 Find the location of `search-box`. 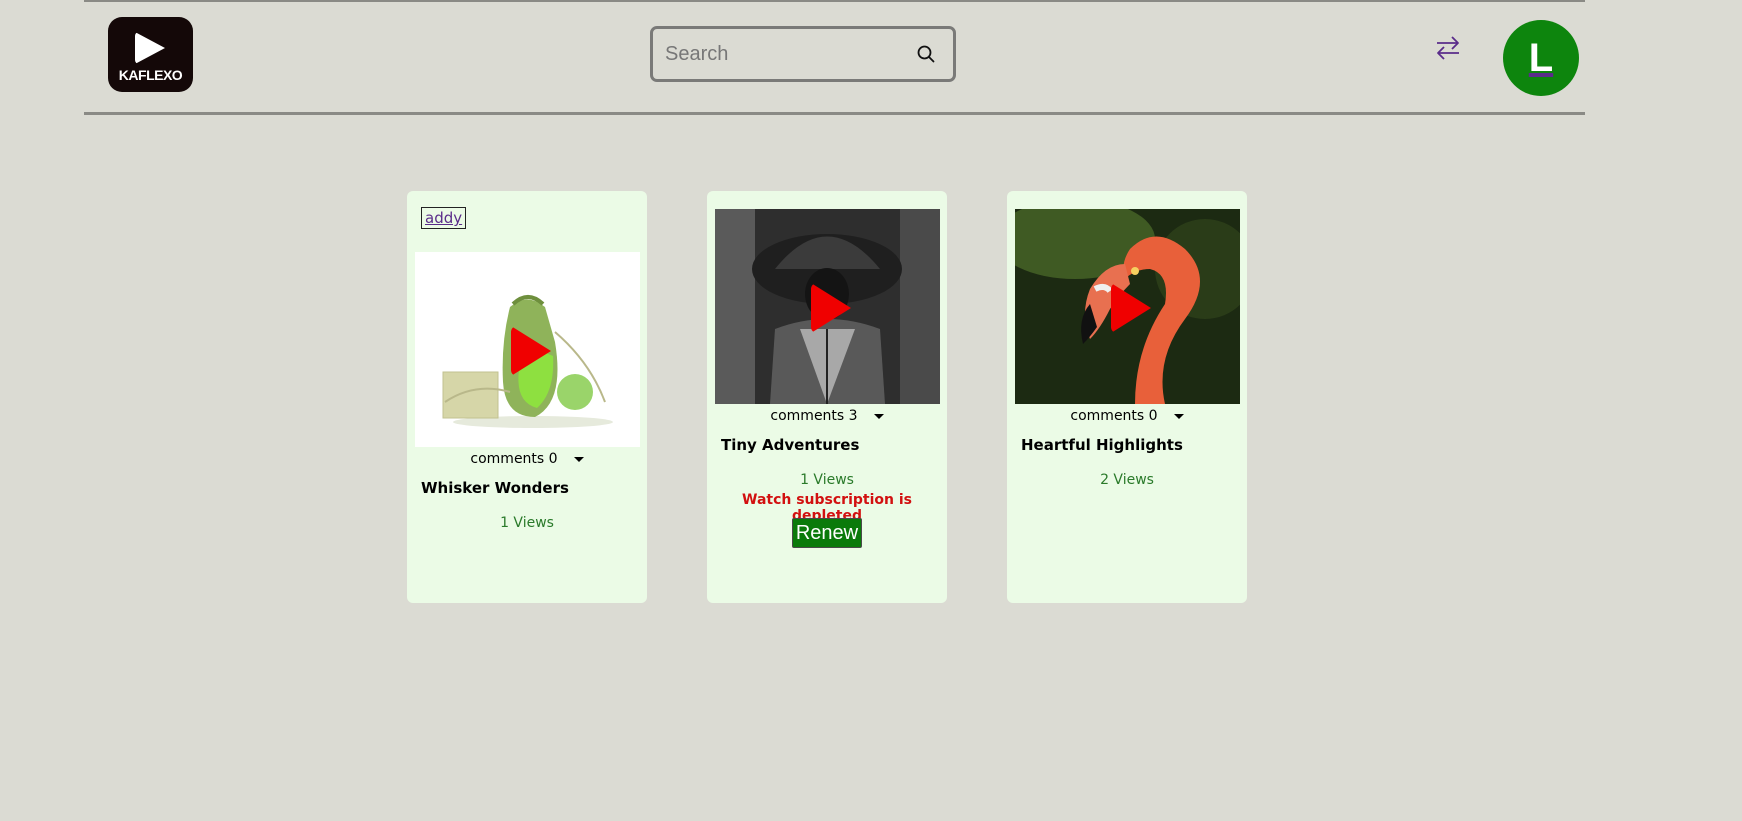

search-box is located at coordinates (803, 54).